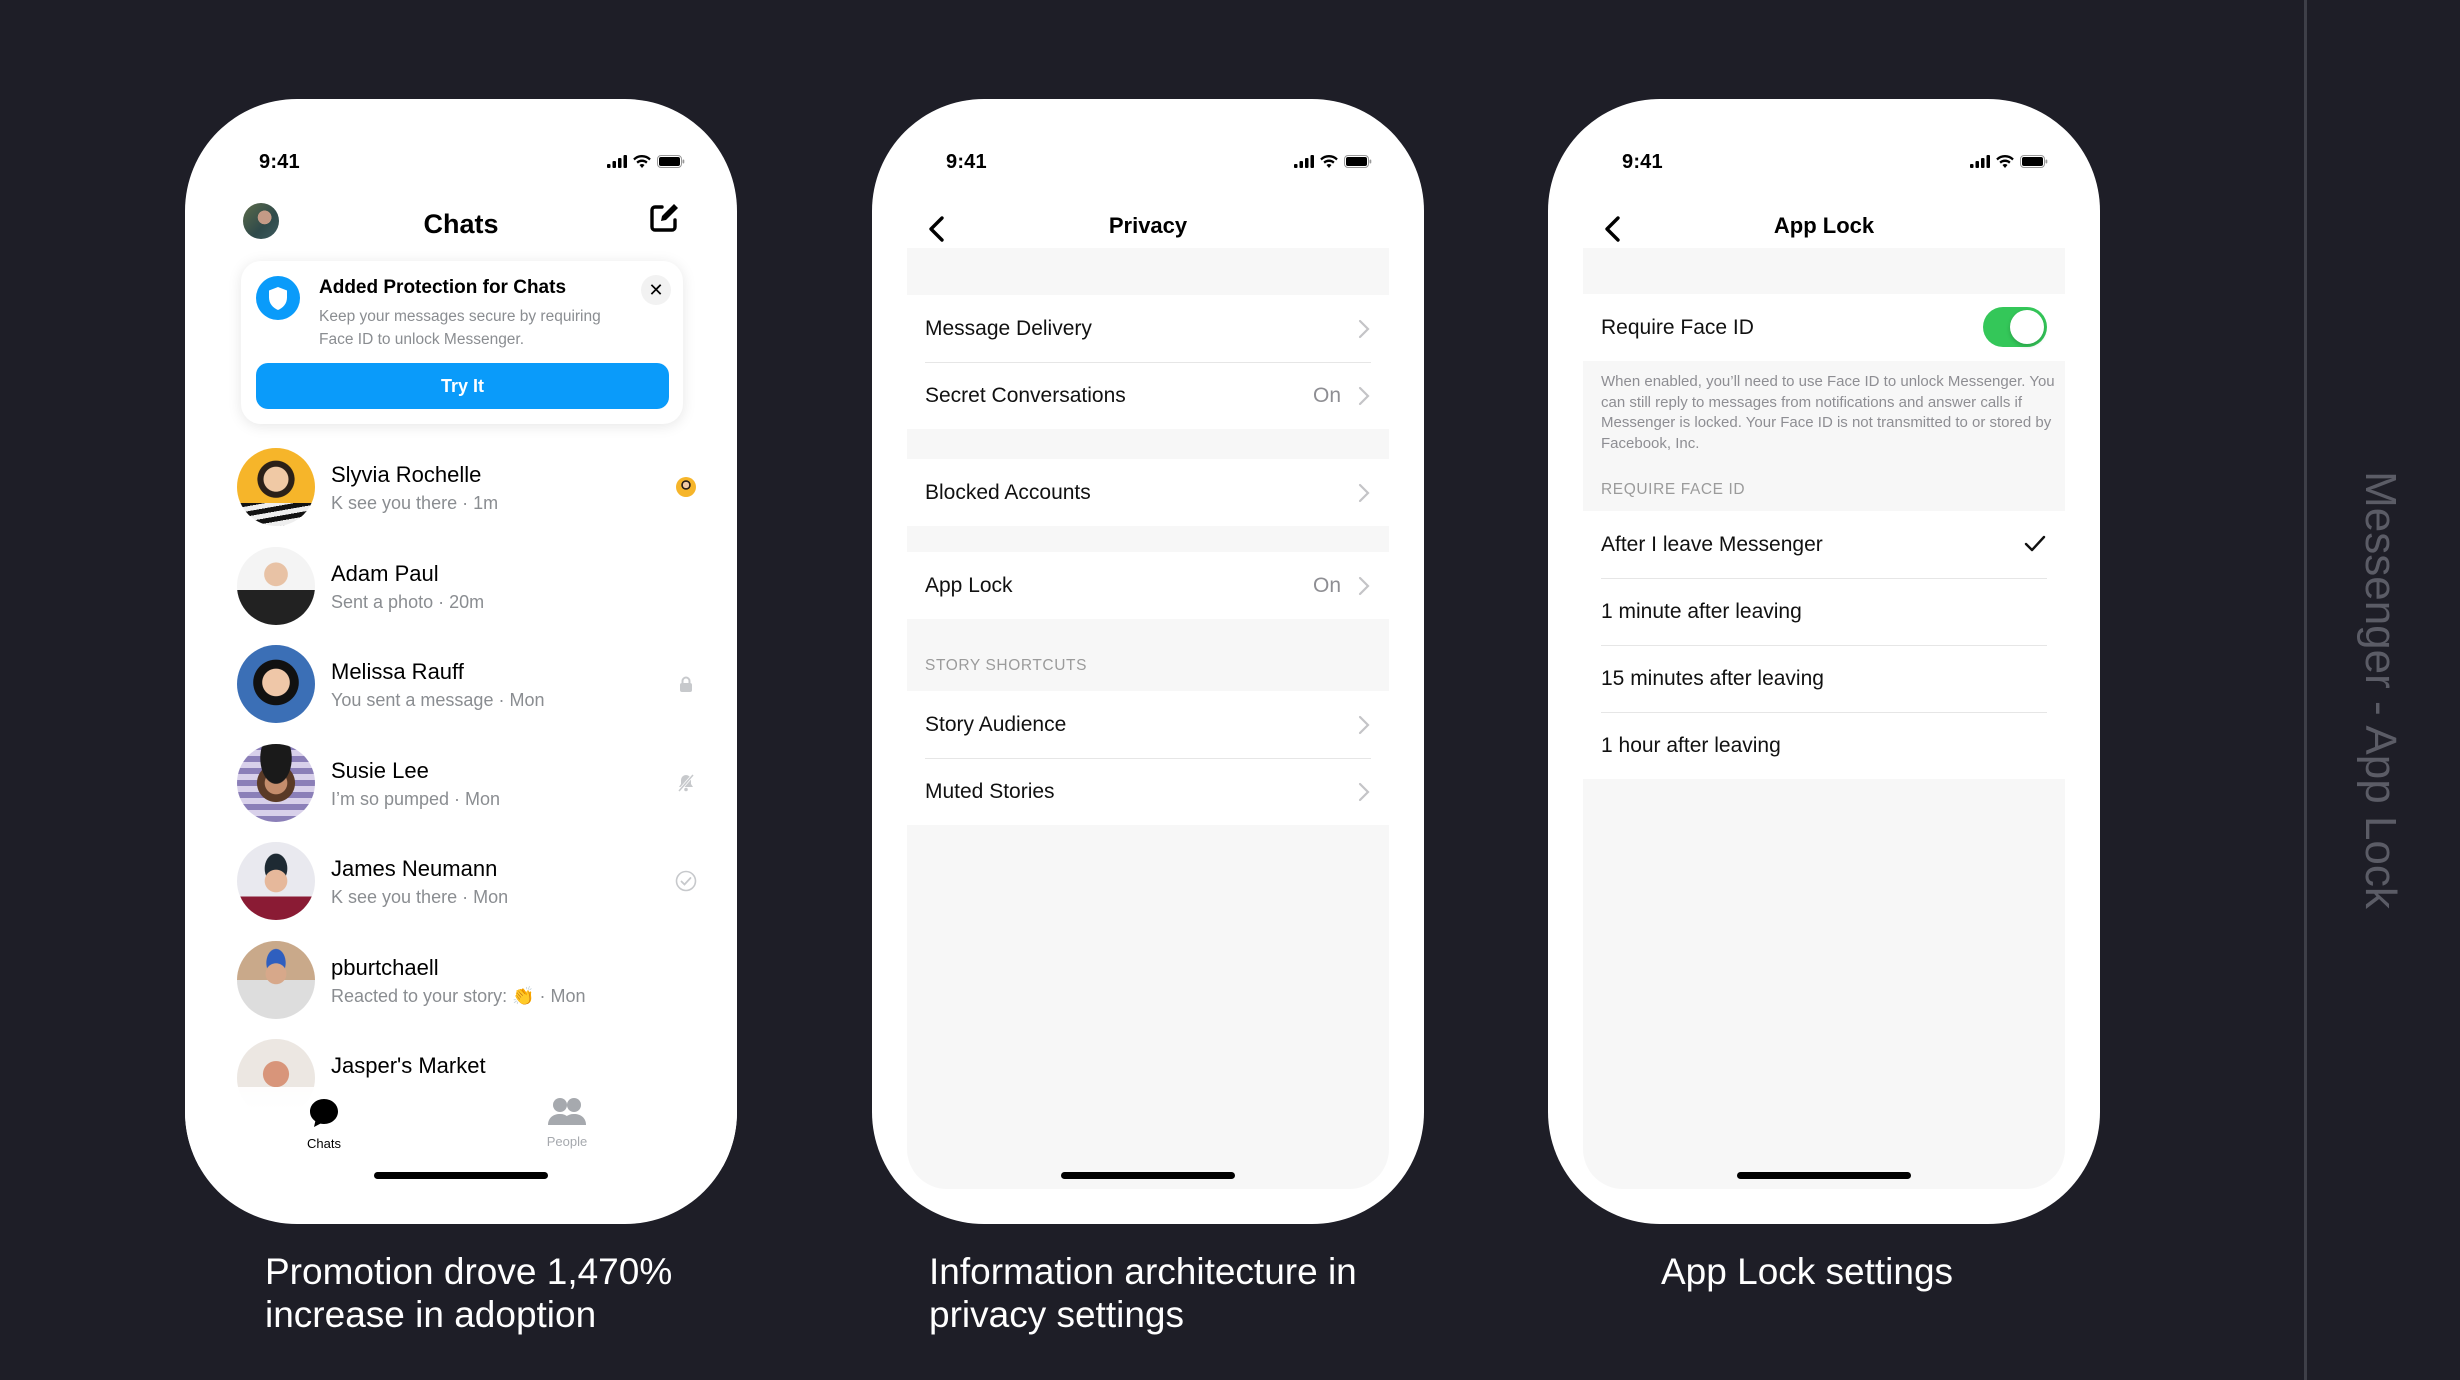 The width and height of the screenshot is (2460, 1380). What do you see at coordinates (385, 573) in the screenshot?
I see `chat-name: Adam Paul` at bounding box center [385, 573].